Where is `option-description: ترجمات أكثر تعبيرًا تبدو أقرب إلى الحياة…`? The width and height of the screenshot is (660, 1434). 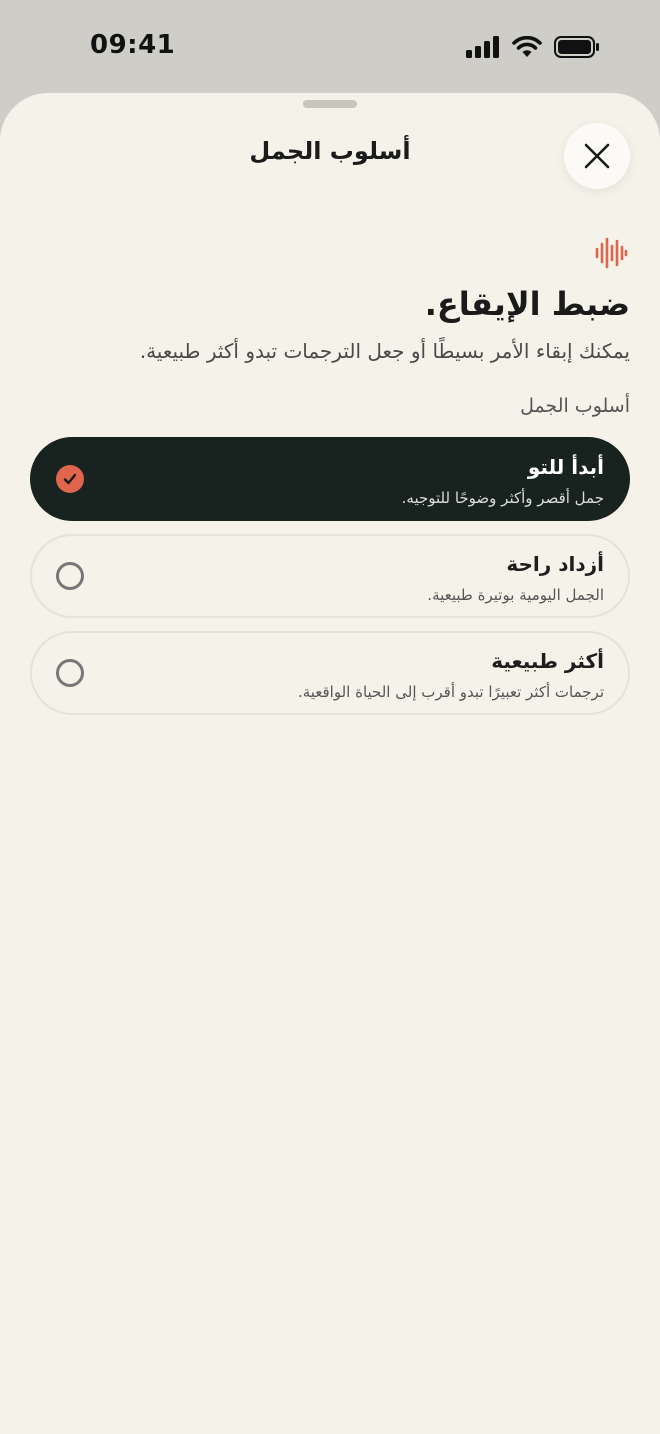
option-description: ترجمات أكثر تعبيرًا تبدو أقرب إلى الحياة… is located at coordinates (450, 692).